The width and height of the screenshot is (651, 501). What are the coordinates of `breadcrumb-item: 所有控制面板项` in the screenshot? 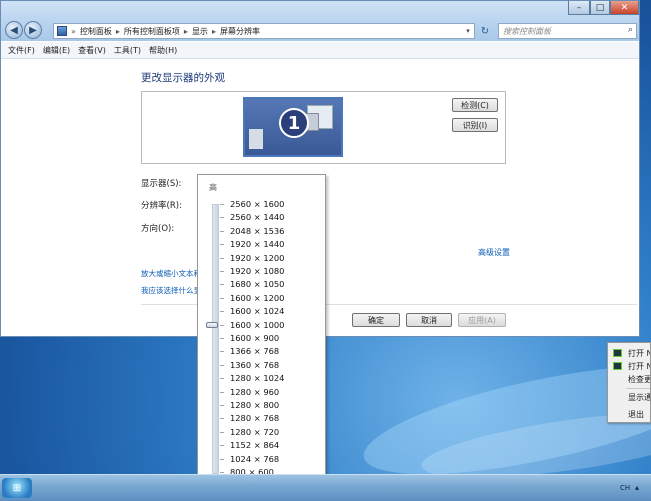 It's located at (152, 31).